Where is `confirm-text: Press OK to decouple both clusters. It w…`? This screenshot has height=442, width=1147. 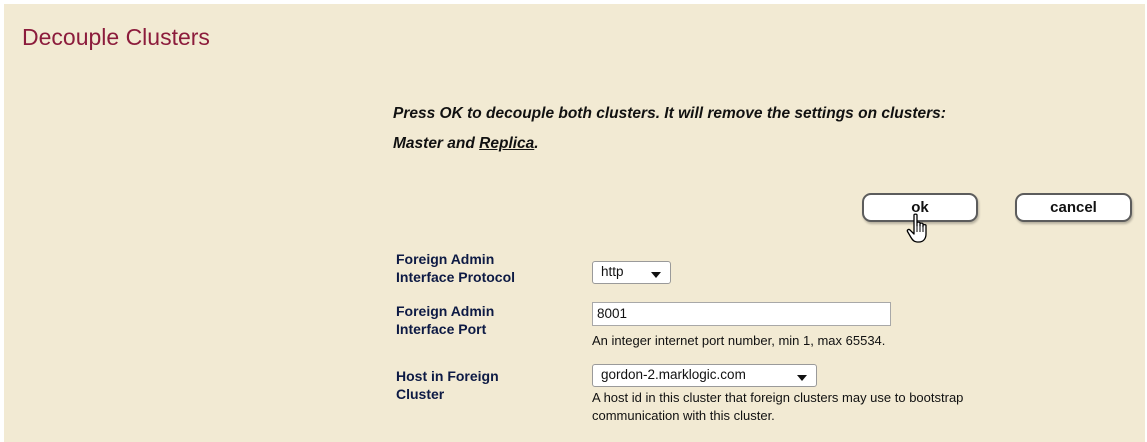
confirm-text: Press OK to decouple both clusters. It w… is located at coordinates (669, 113).